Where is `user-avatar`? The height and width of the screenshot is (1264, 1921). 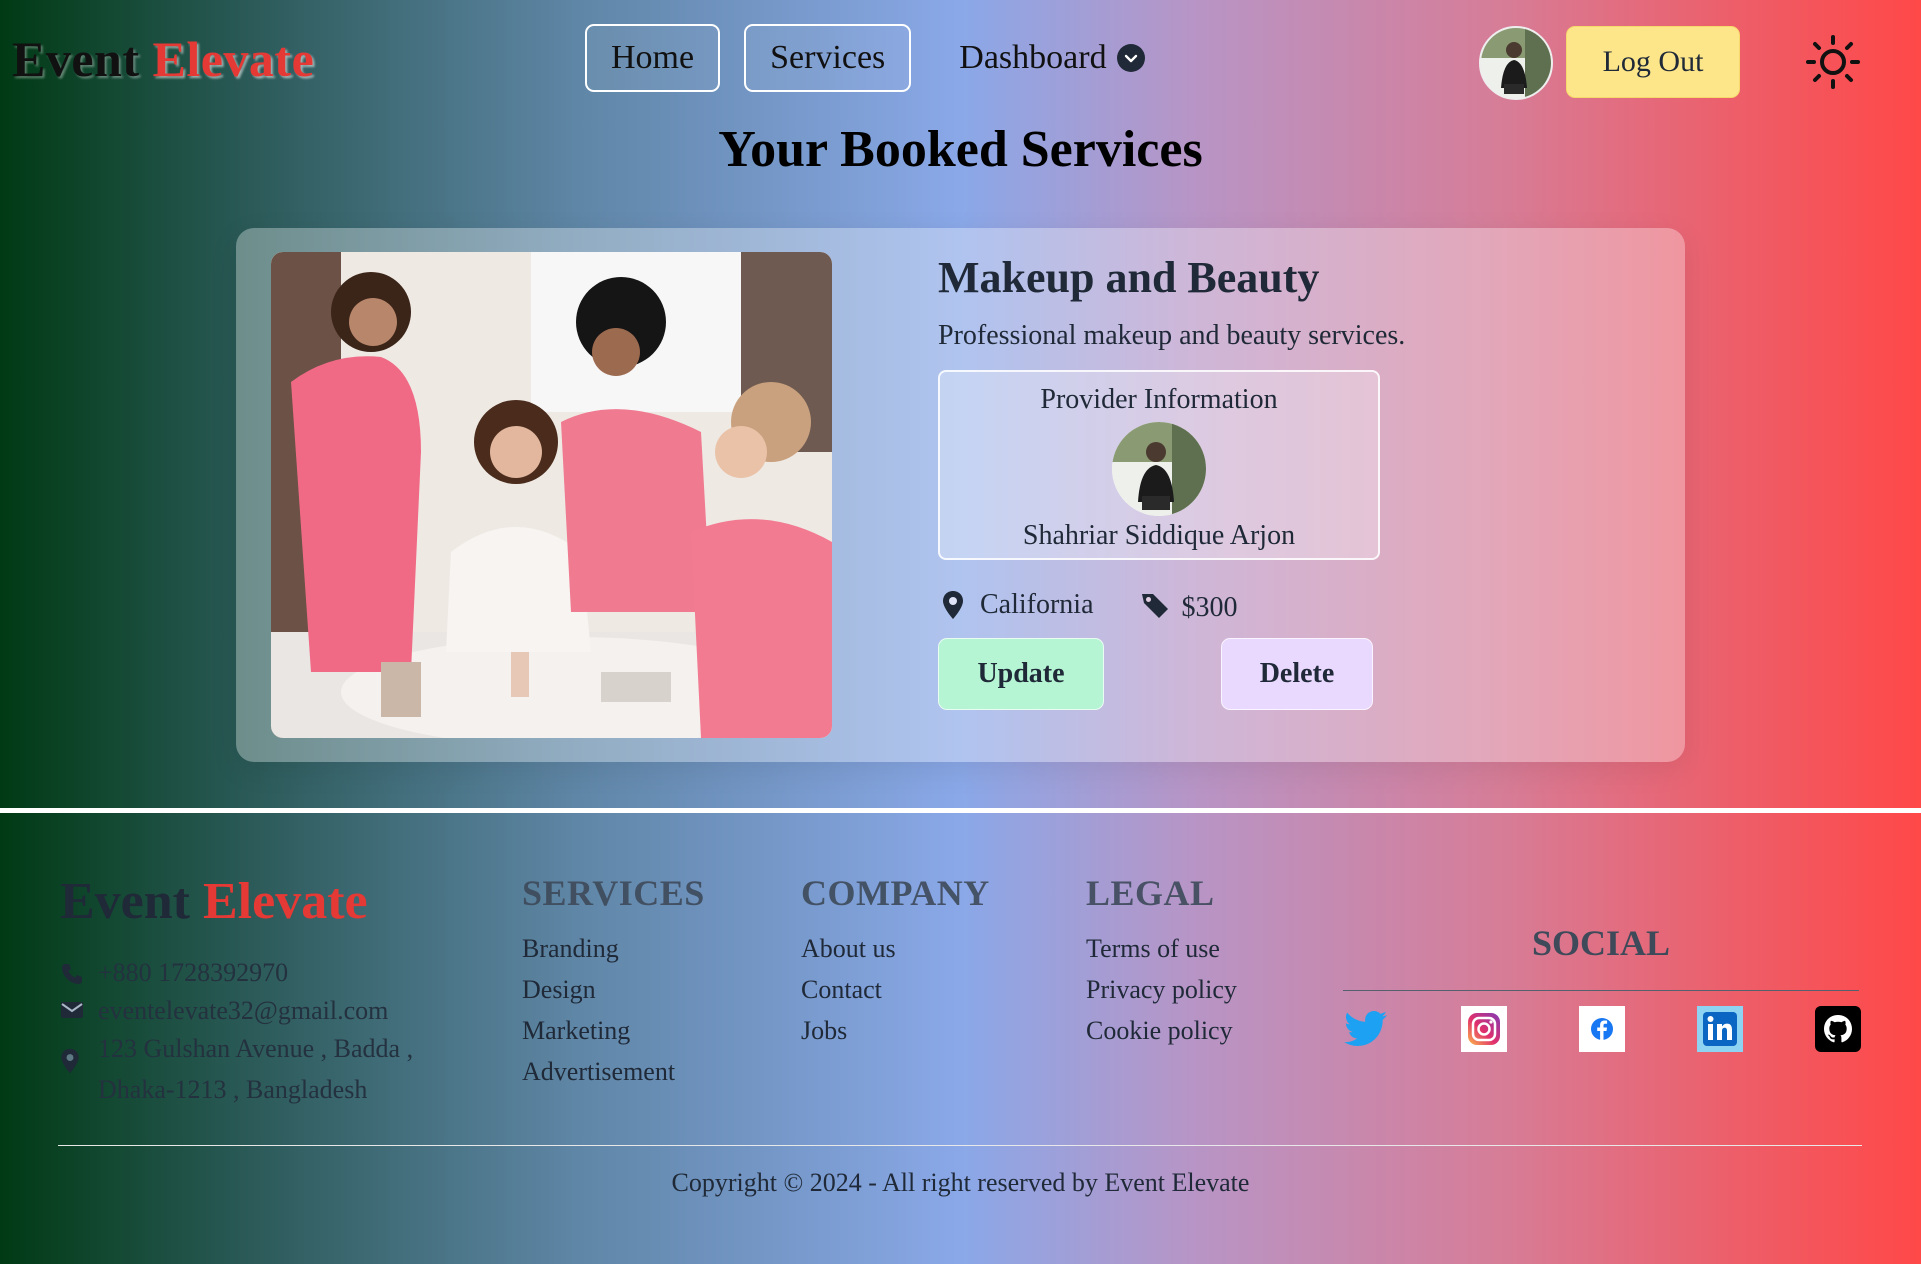 user-avatar is located at coordinates (1516, 63).